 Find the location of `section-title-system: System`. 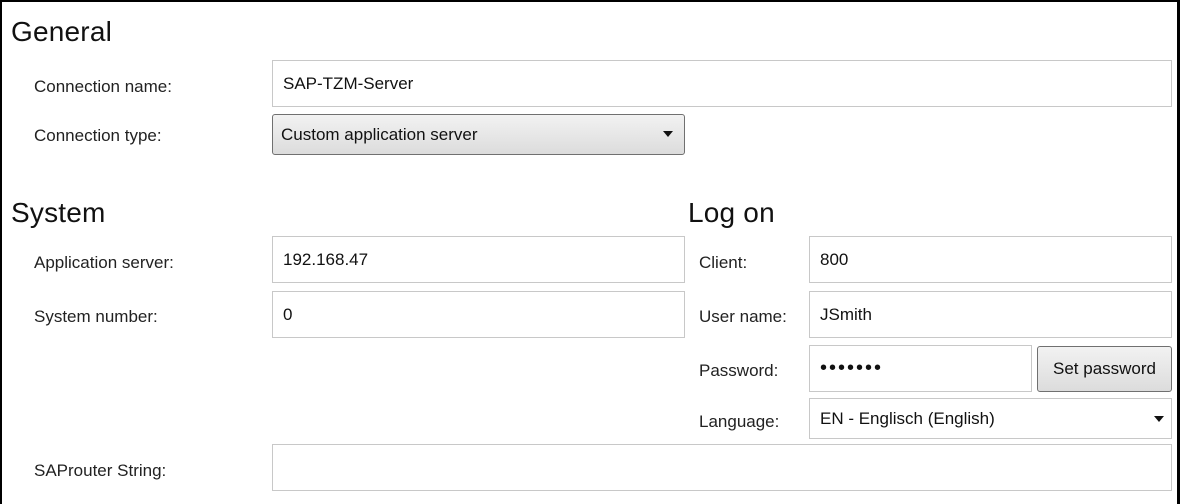

section-title-system: System is located at coordinates (58, 212).